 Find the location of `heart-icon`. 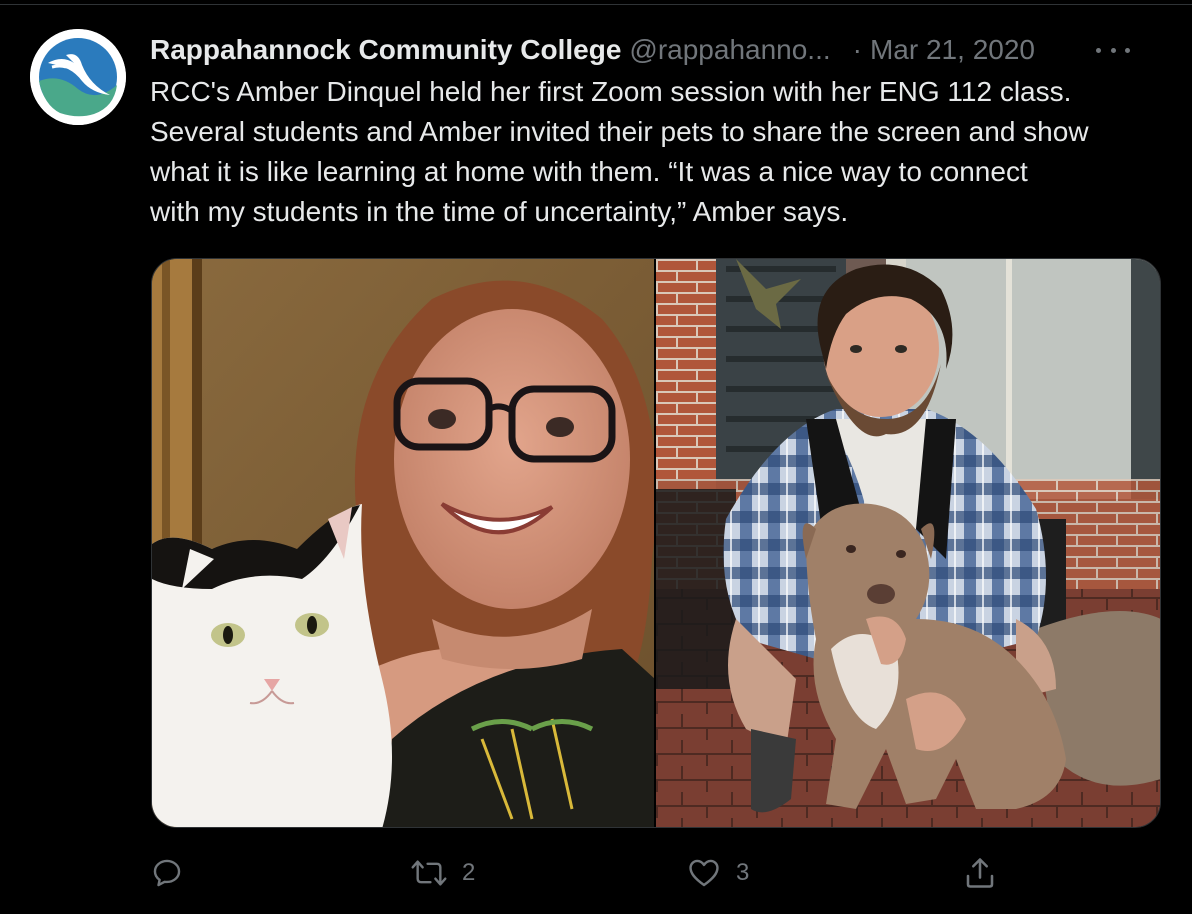

heart-icon is located at coordinates (704, 873).